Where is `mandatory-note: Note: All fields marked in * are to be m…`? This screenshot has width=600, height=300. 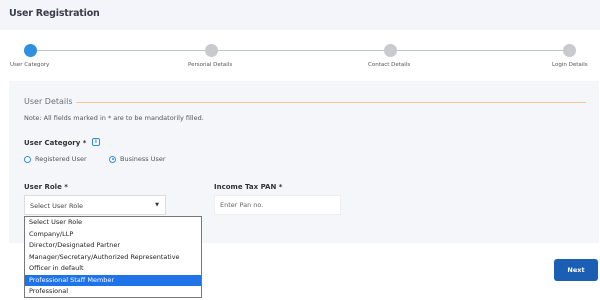
mandatory-note: Note: All fields marked in * are to be m… is located at coordinates (114, 118).